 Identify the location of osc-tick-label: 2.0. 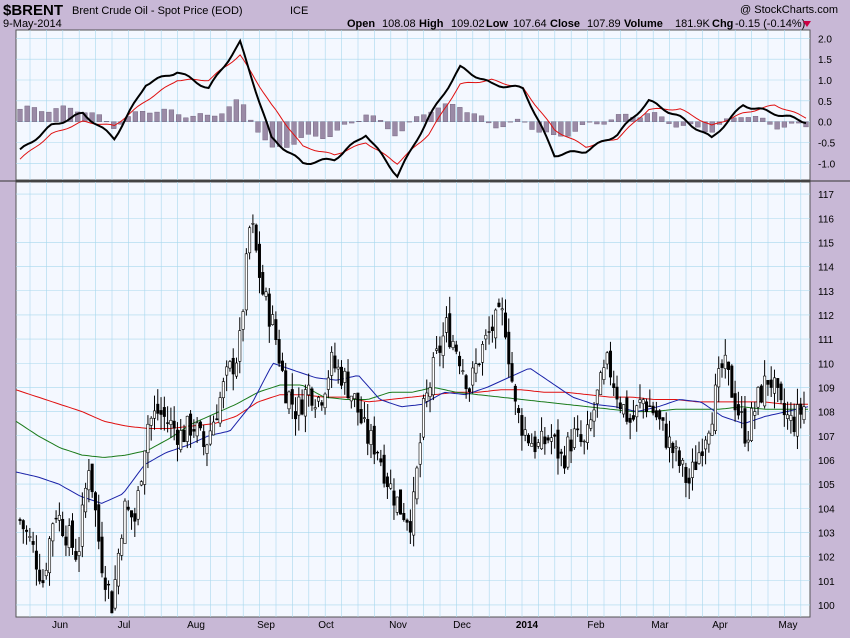
(825, 39).